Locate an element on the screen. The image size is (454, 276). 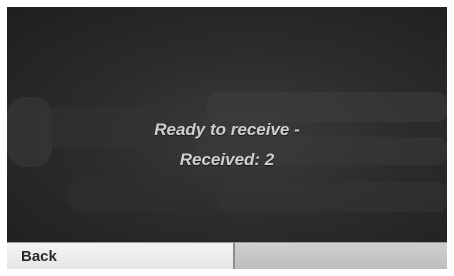
status-line-received: Received: 2 is located at coordinates (227, 159).